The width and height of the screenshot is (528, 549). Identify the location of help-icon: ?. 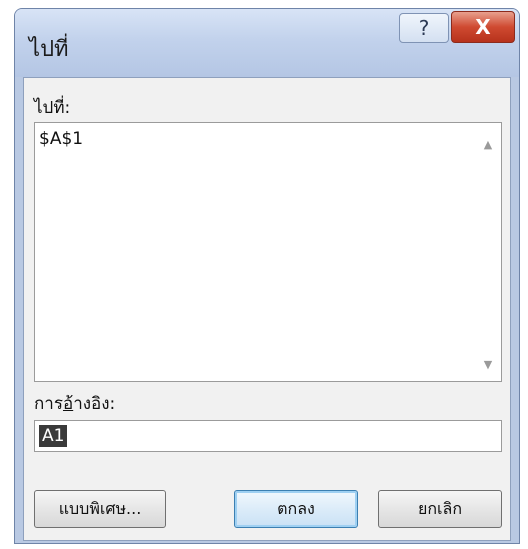
(424, 28).